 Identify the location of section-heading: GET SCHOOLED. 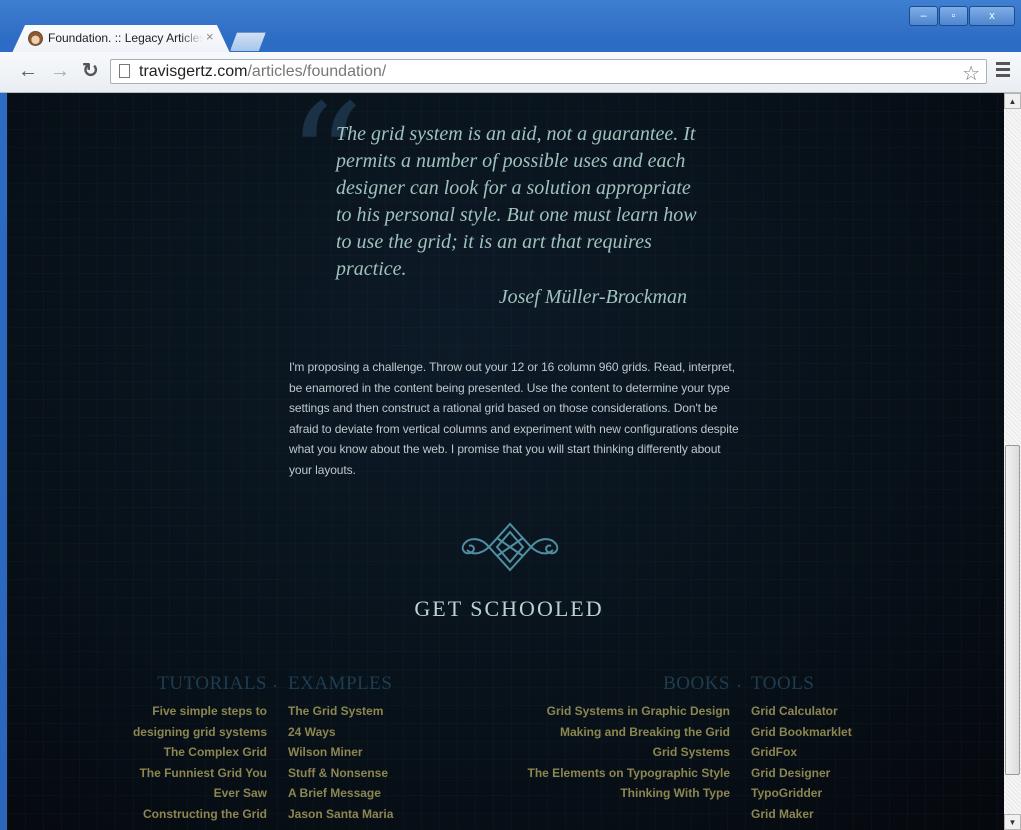
(509, 608).